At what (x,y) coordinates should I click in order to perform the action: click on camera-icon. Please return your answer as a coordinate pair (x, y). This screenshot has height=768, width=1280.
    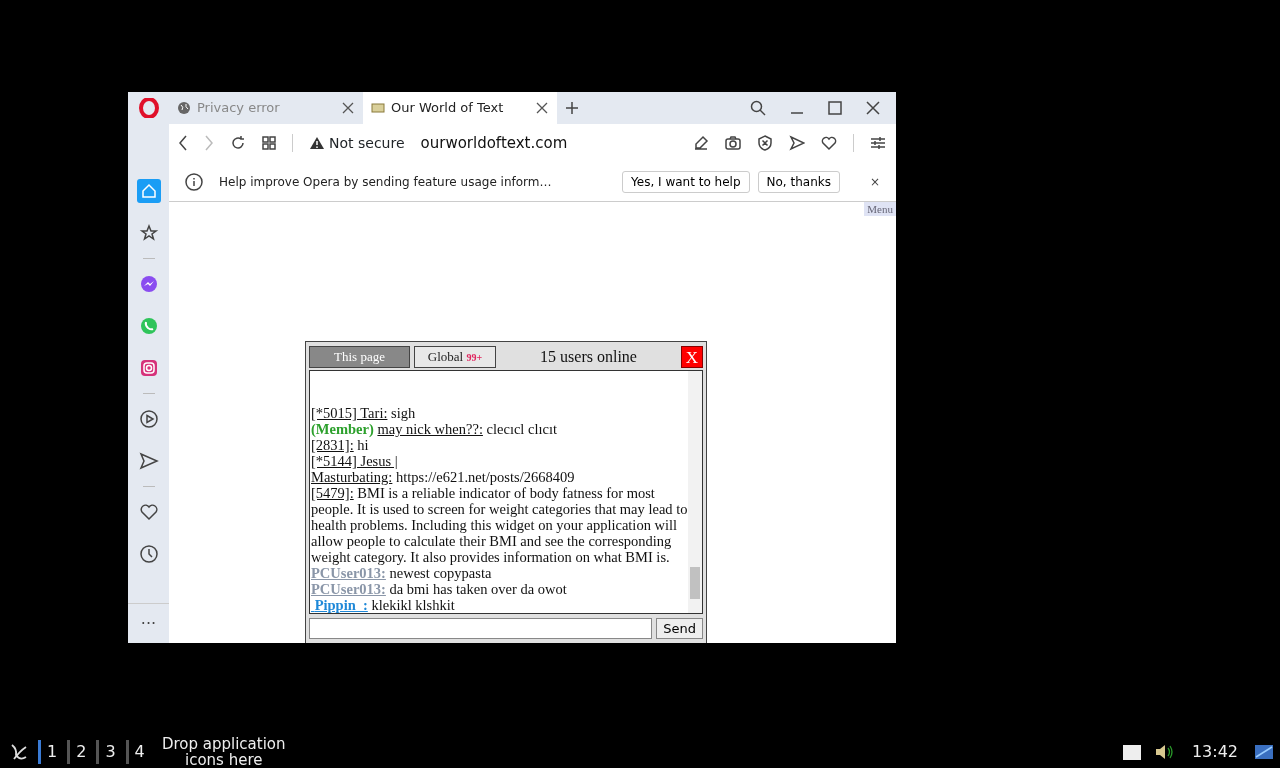
    Looking at the image, I should click on (733, 143).